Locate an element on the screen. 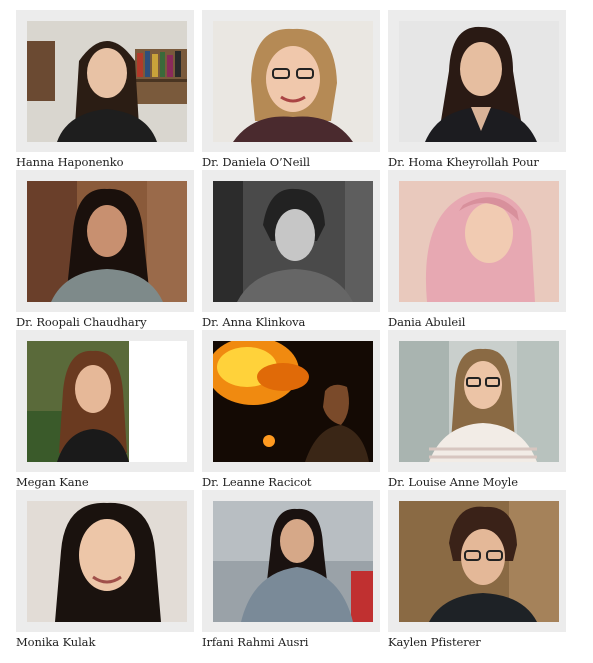 This screenshot has width=593, height=663. profile-name: Dr. Louise Anne Moyle is located at coordinates (477, 482).